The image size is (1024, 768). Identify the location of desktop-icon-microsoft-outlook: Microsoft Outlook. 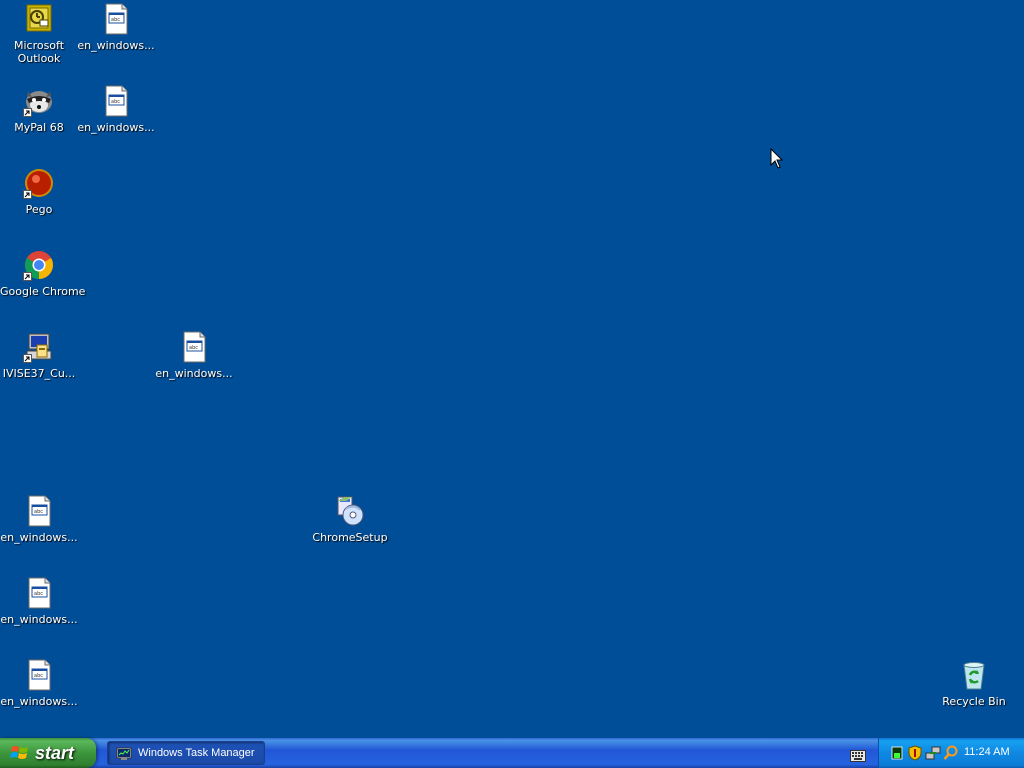
(39, 34).